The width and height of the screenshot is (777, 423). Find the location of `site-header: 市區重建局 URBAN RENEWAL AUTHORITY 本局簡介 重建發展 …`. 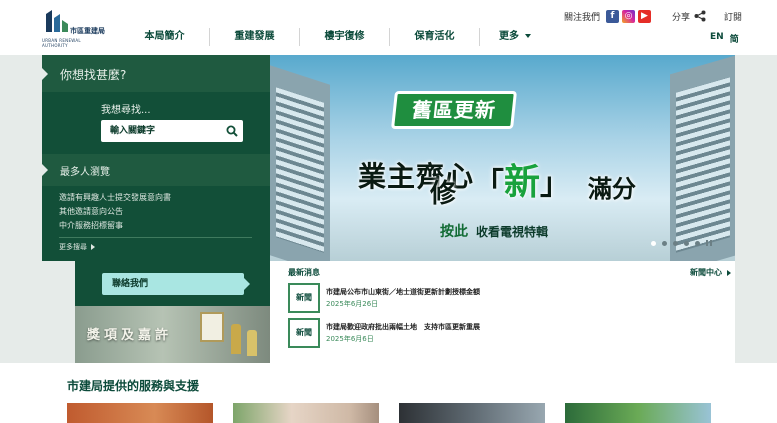

site-header: 市區重建局 URBAN RENEWAL AUTHORITY 本局簡介 重建發展 … is located at coordinates (388, 27).